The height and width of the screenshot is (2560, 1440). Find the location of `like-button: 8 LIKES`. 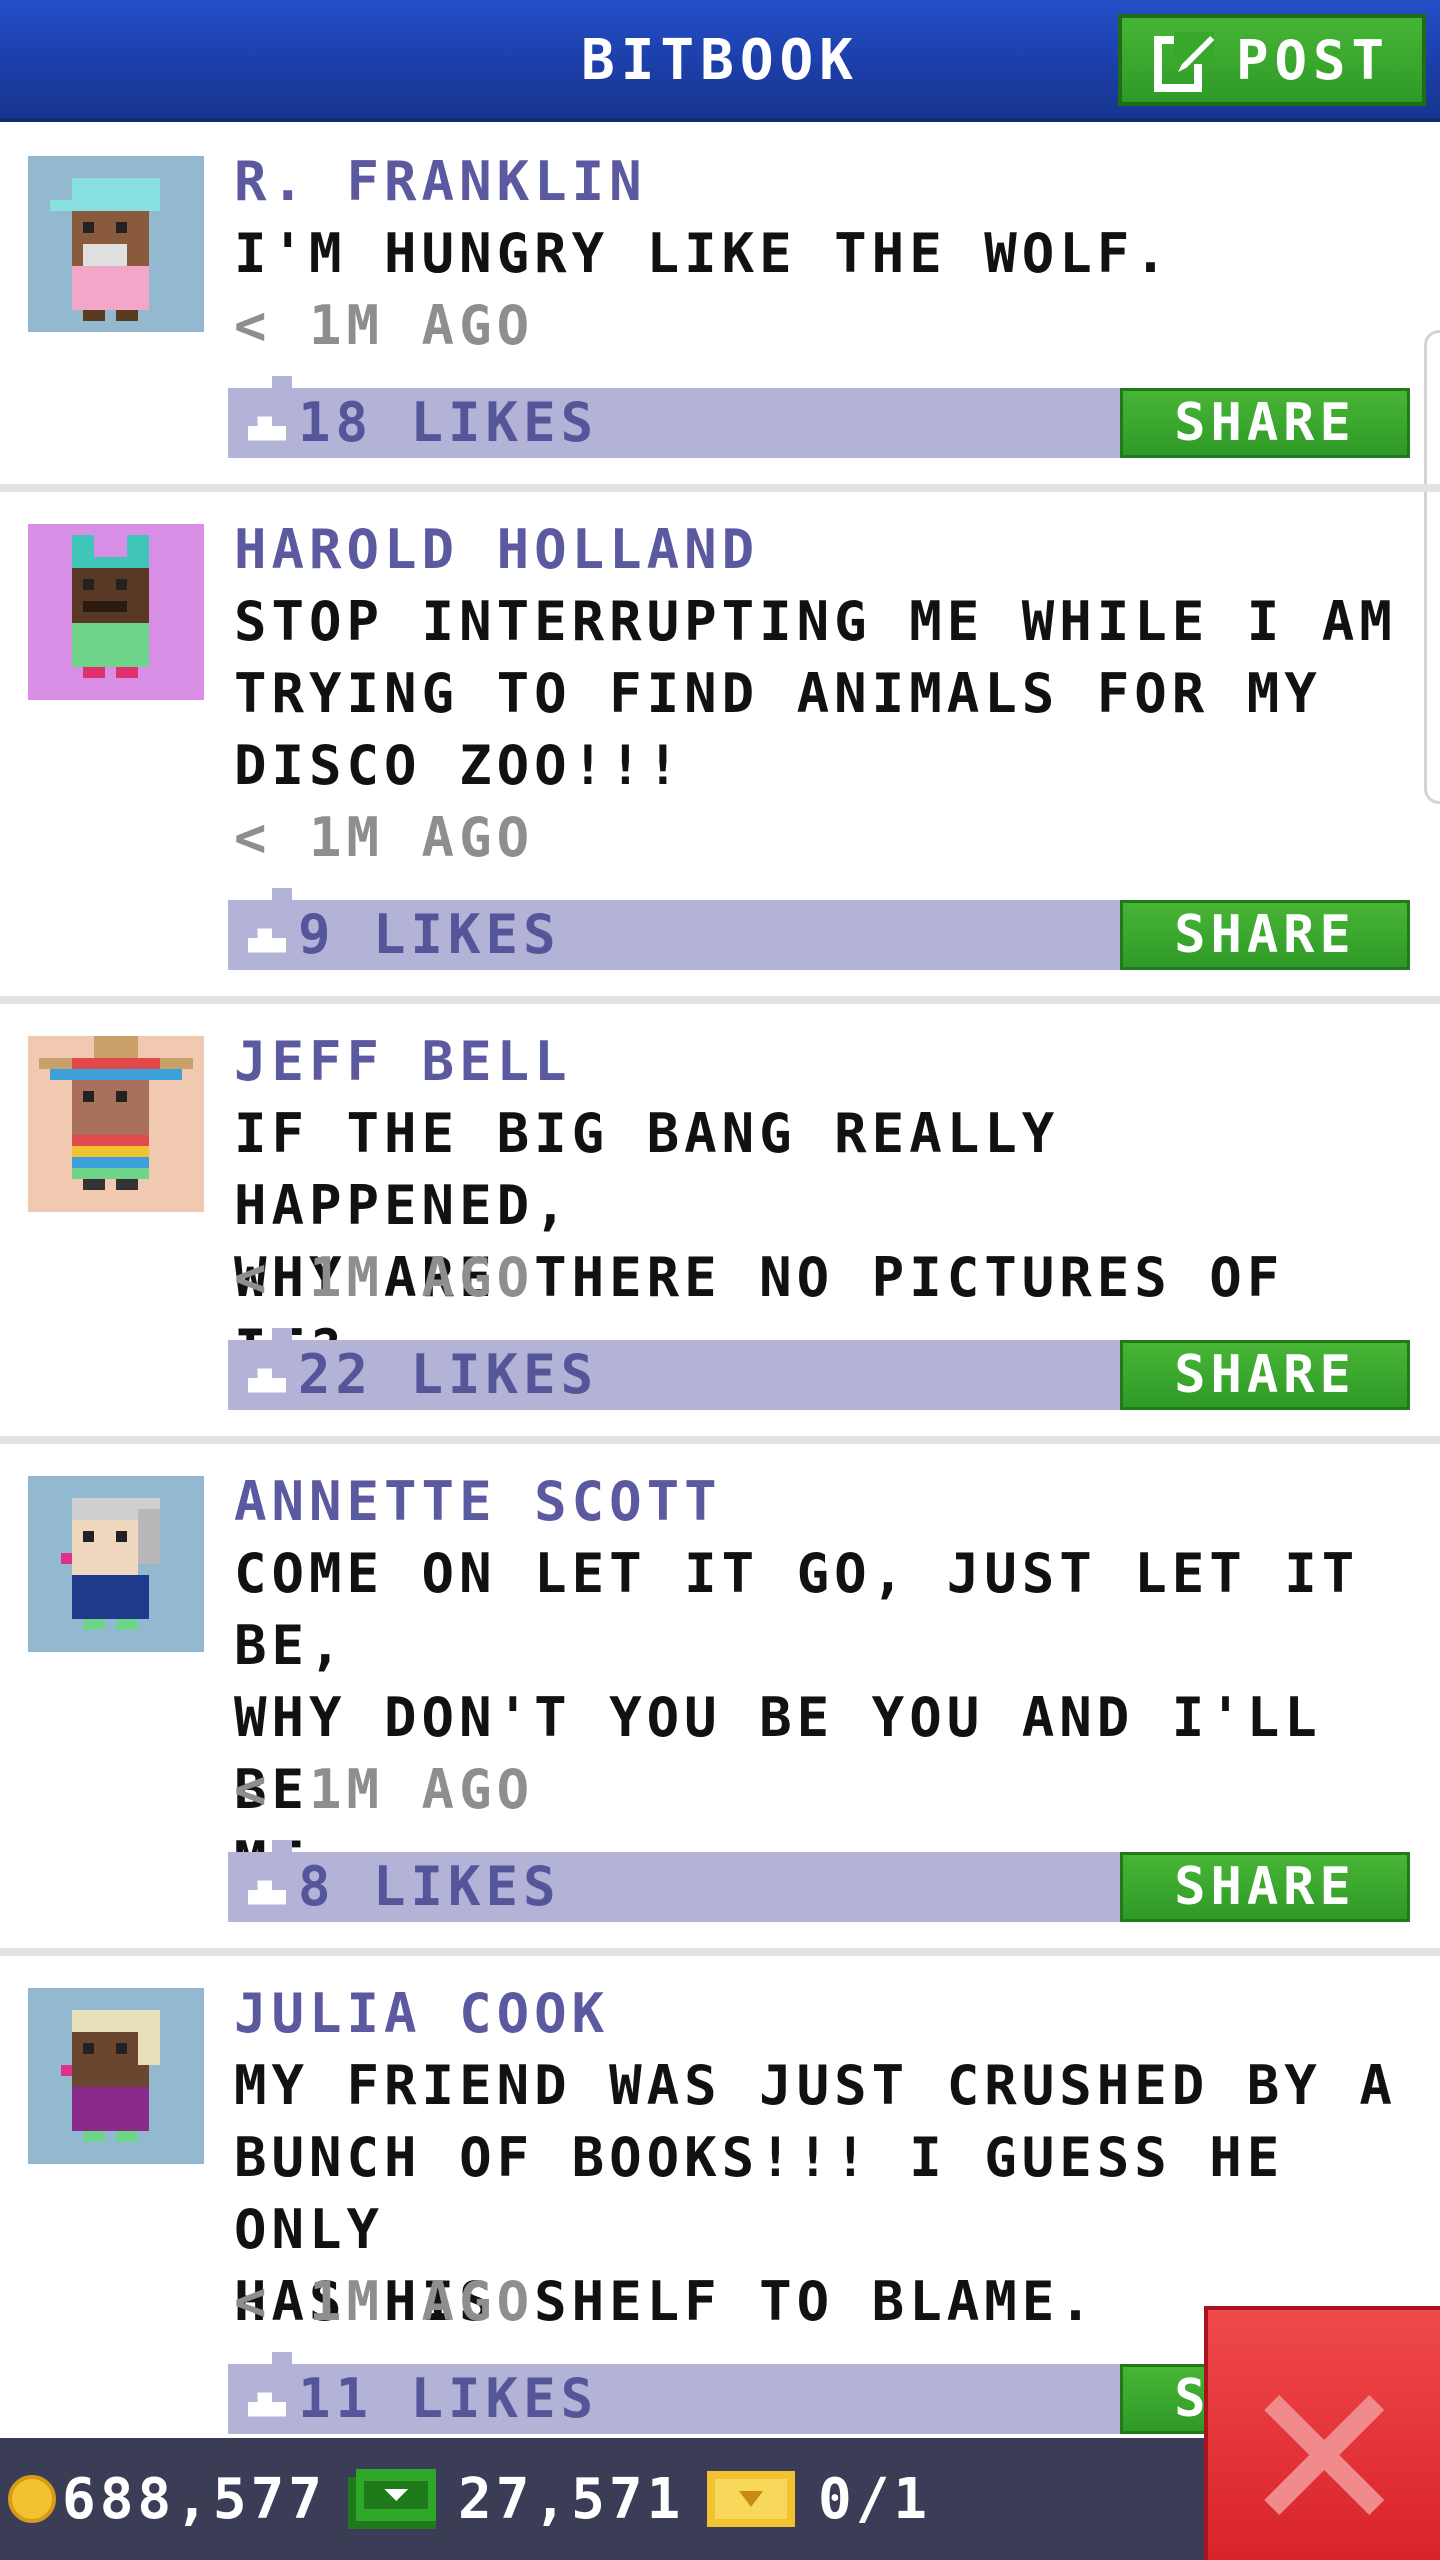

like-button: 8 LIKES is located at coordinates (404, 1887).